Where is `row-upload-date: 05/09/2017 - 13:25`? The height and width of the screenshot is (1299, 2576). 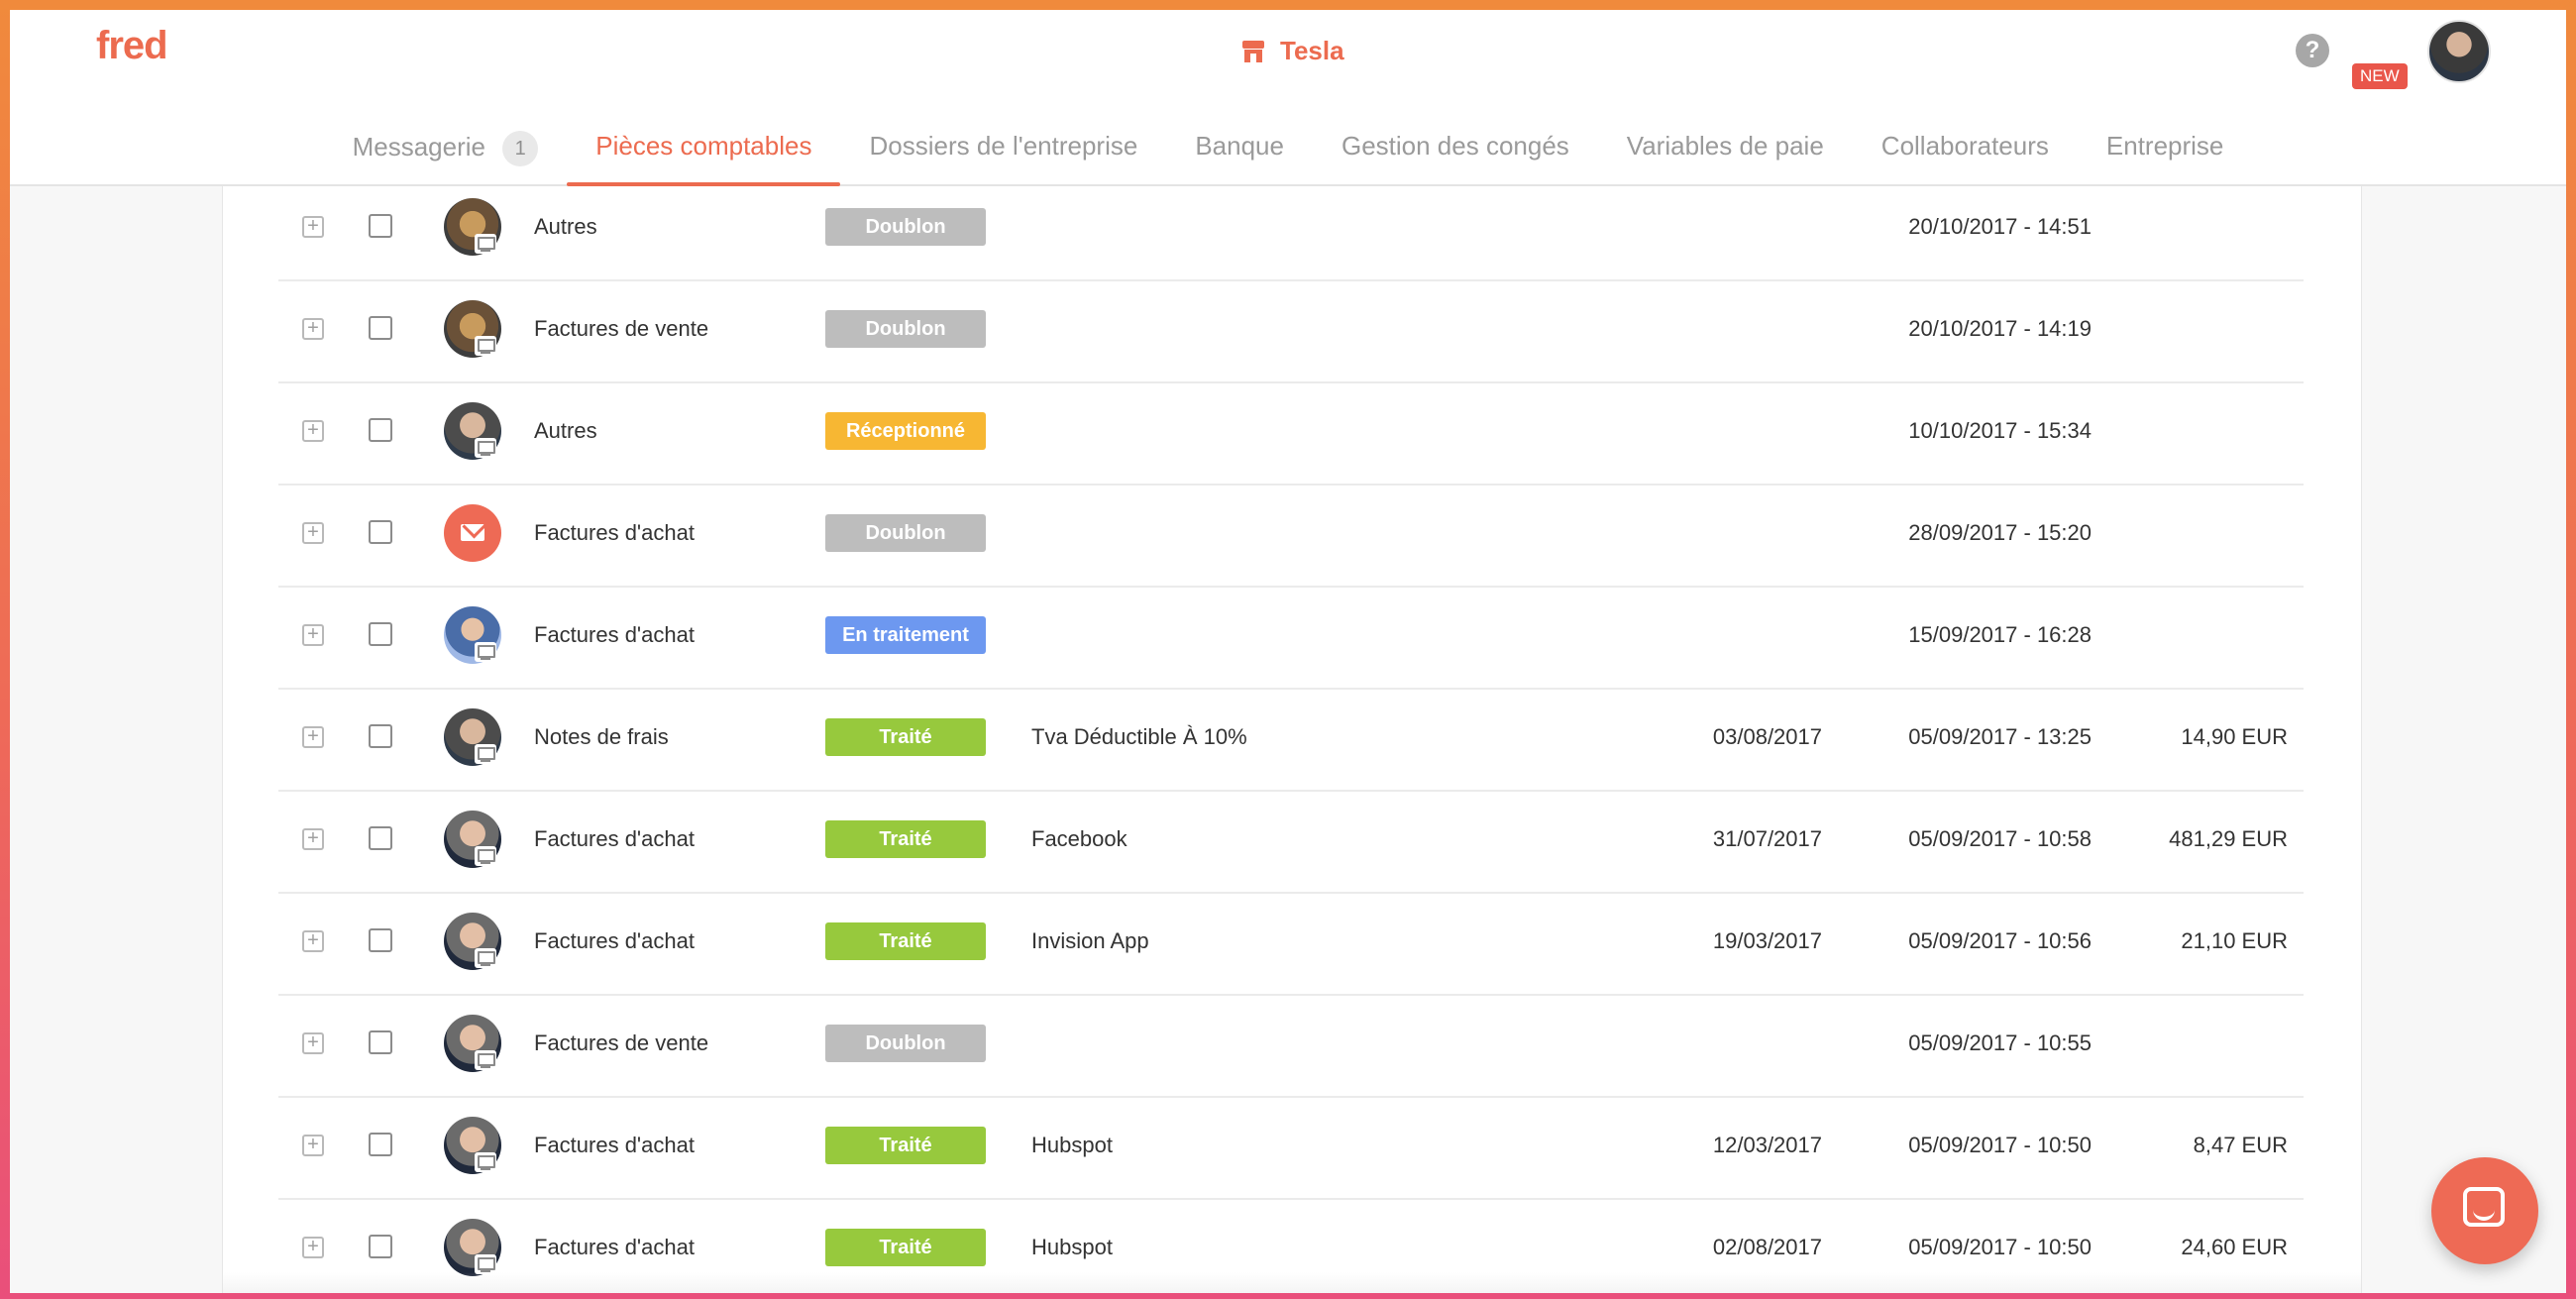 row-upload-date: 05/09/2017 - 13:25 is located at coordinates (2000, 737).